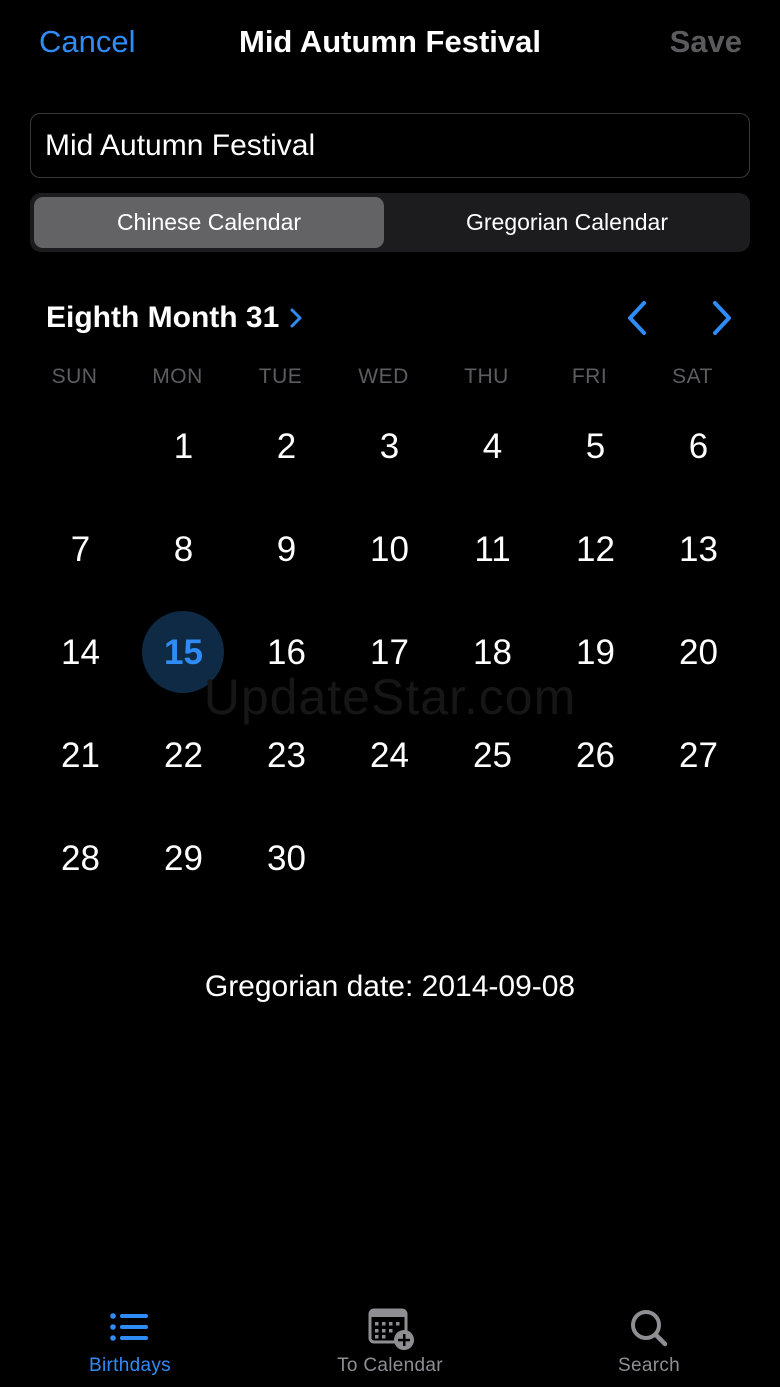 This screenshot has height=1387, width=780. I want to click on calendar-day-number: 16, so click(286, 652).